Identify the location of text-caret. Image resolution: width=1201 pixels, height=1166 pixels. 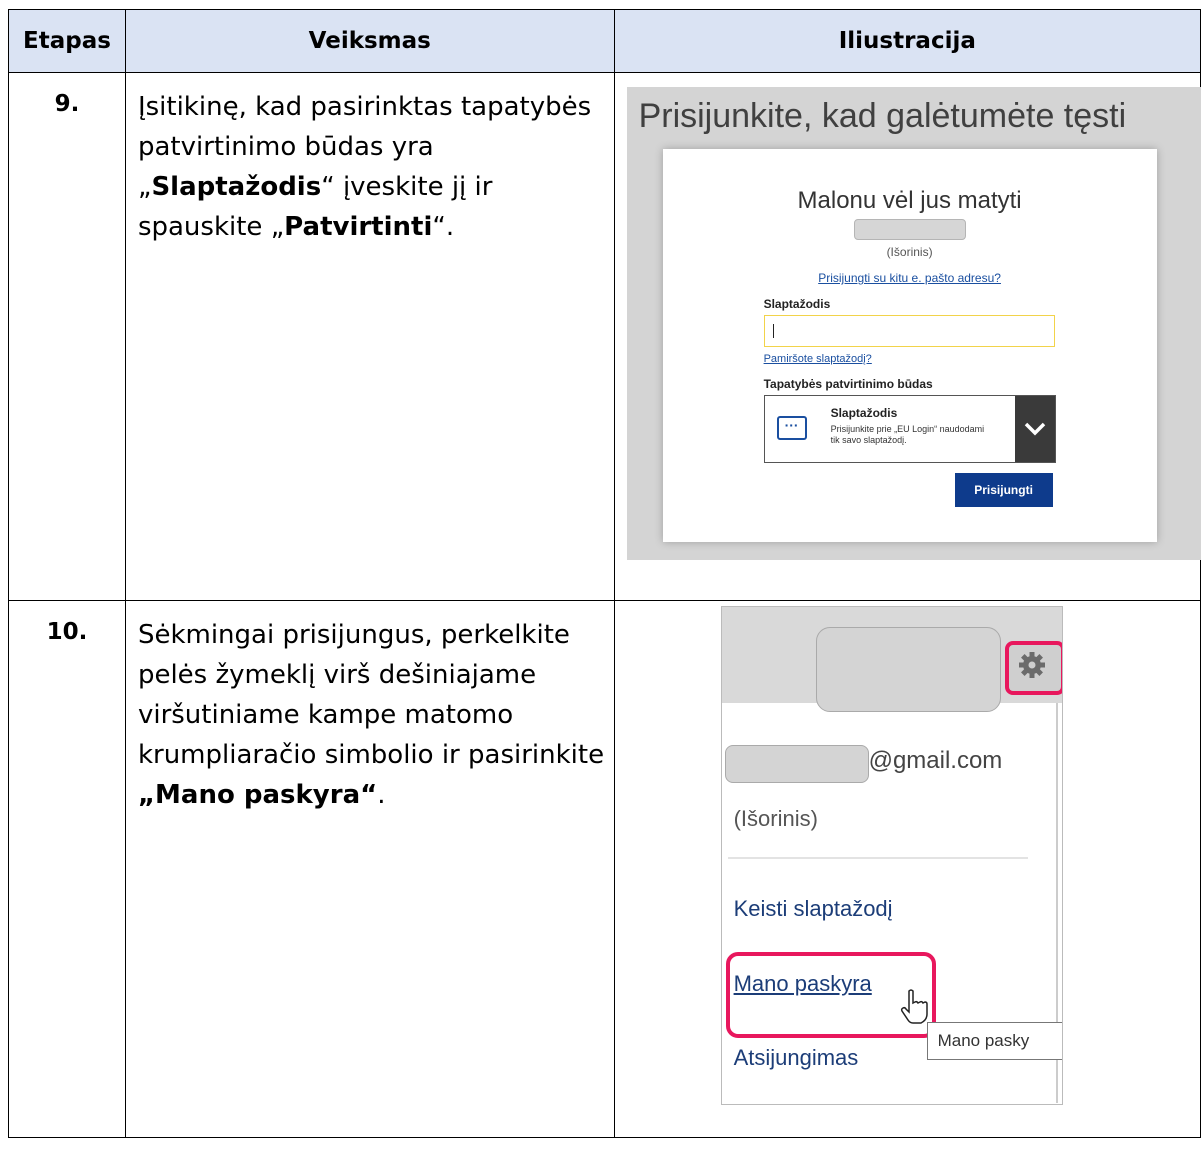
(773, 331).